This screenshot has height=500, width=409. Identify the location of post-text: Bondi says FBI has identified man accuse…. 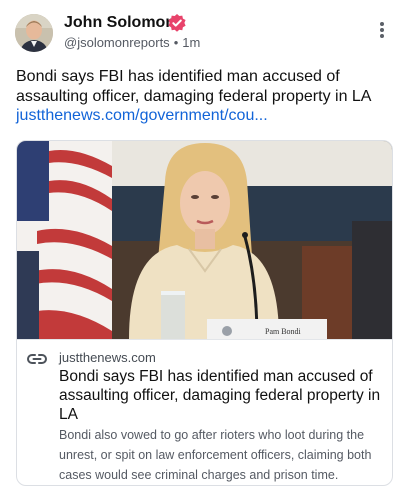
(194, 86).